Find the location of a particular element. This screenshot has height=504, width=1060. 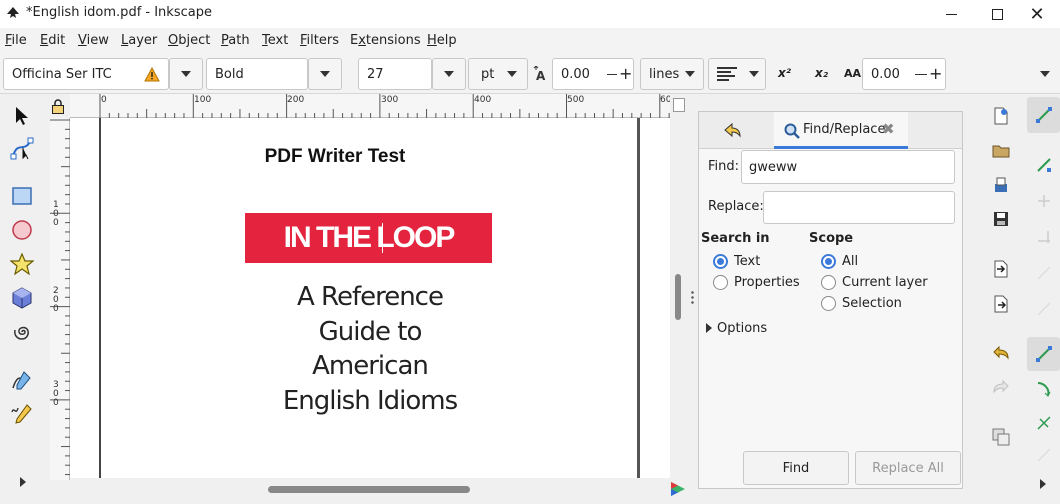

menu-edit: Edit is located at coordinates (52, 40).